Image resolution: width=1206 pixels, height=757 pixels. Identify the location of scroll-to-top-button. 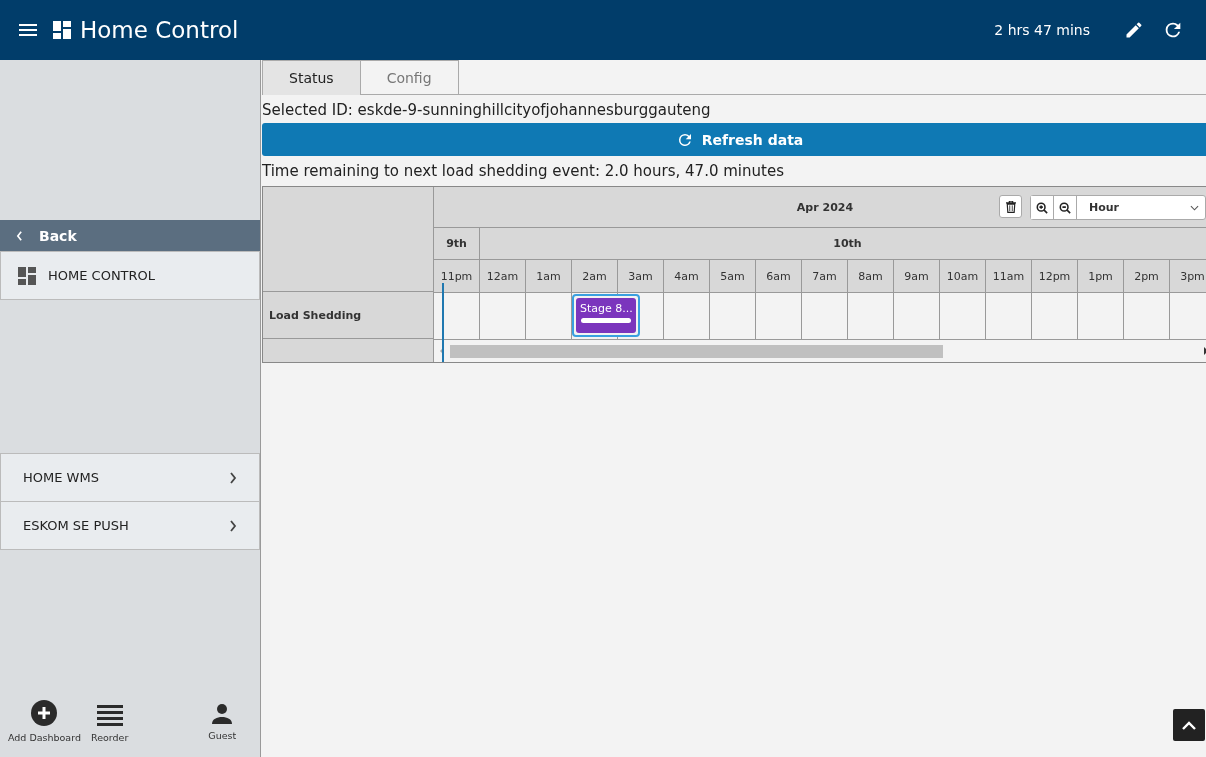
(1189, 725).